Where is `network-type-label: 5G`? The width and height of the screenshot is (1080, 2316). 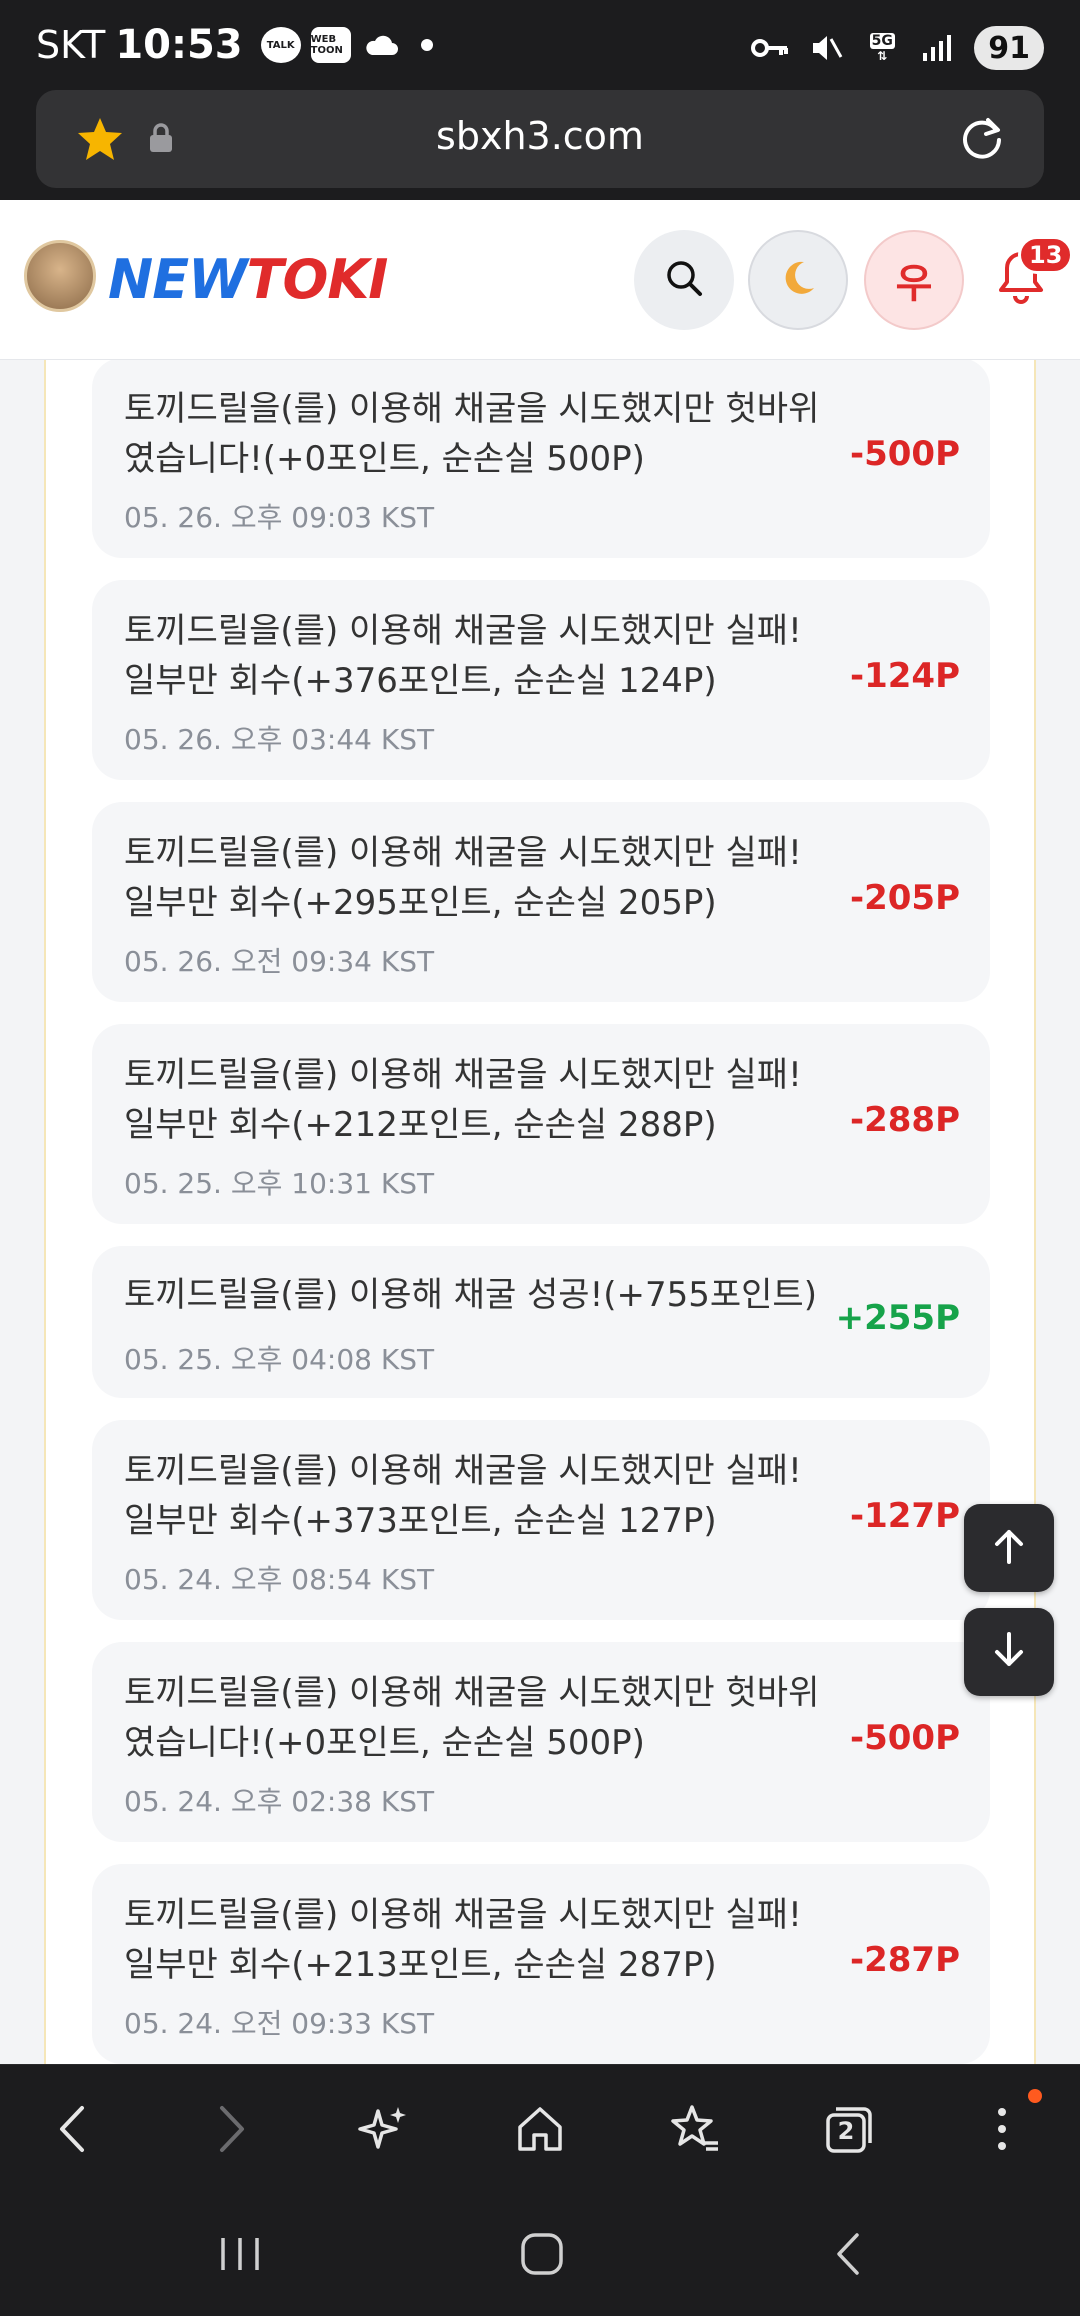
network-type-label: 5G is located at coordinates (882, 41).